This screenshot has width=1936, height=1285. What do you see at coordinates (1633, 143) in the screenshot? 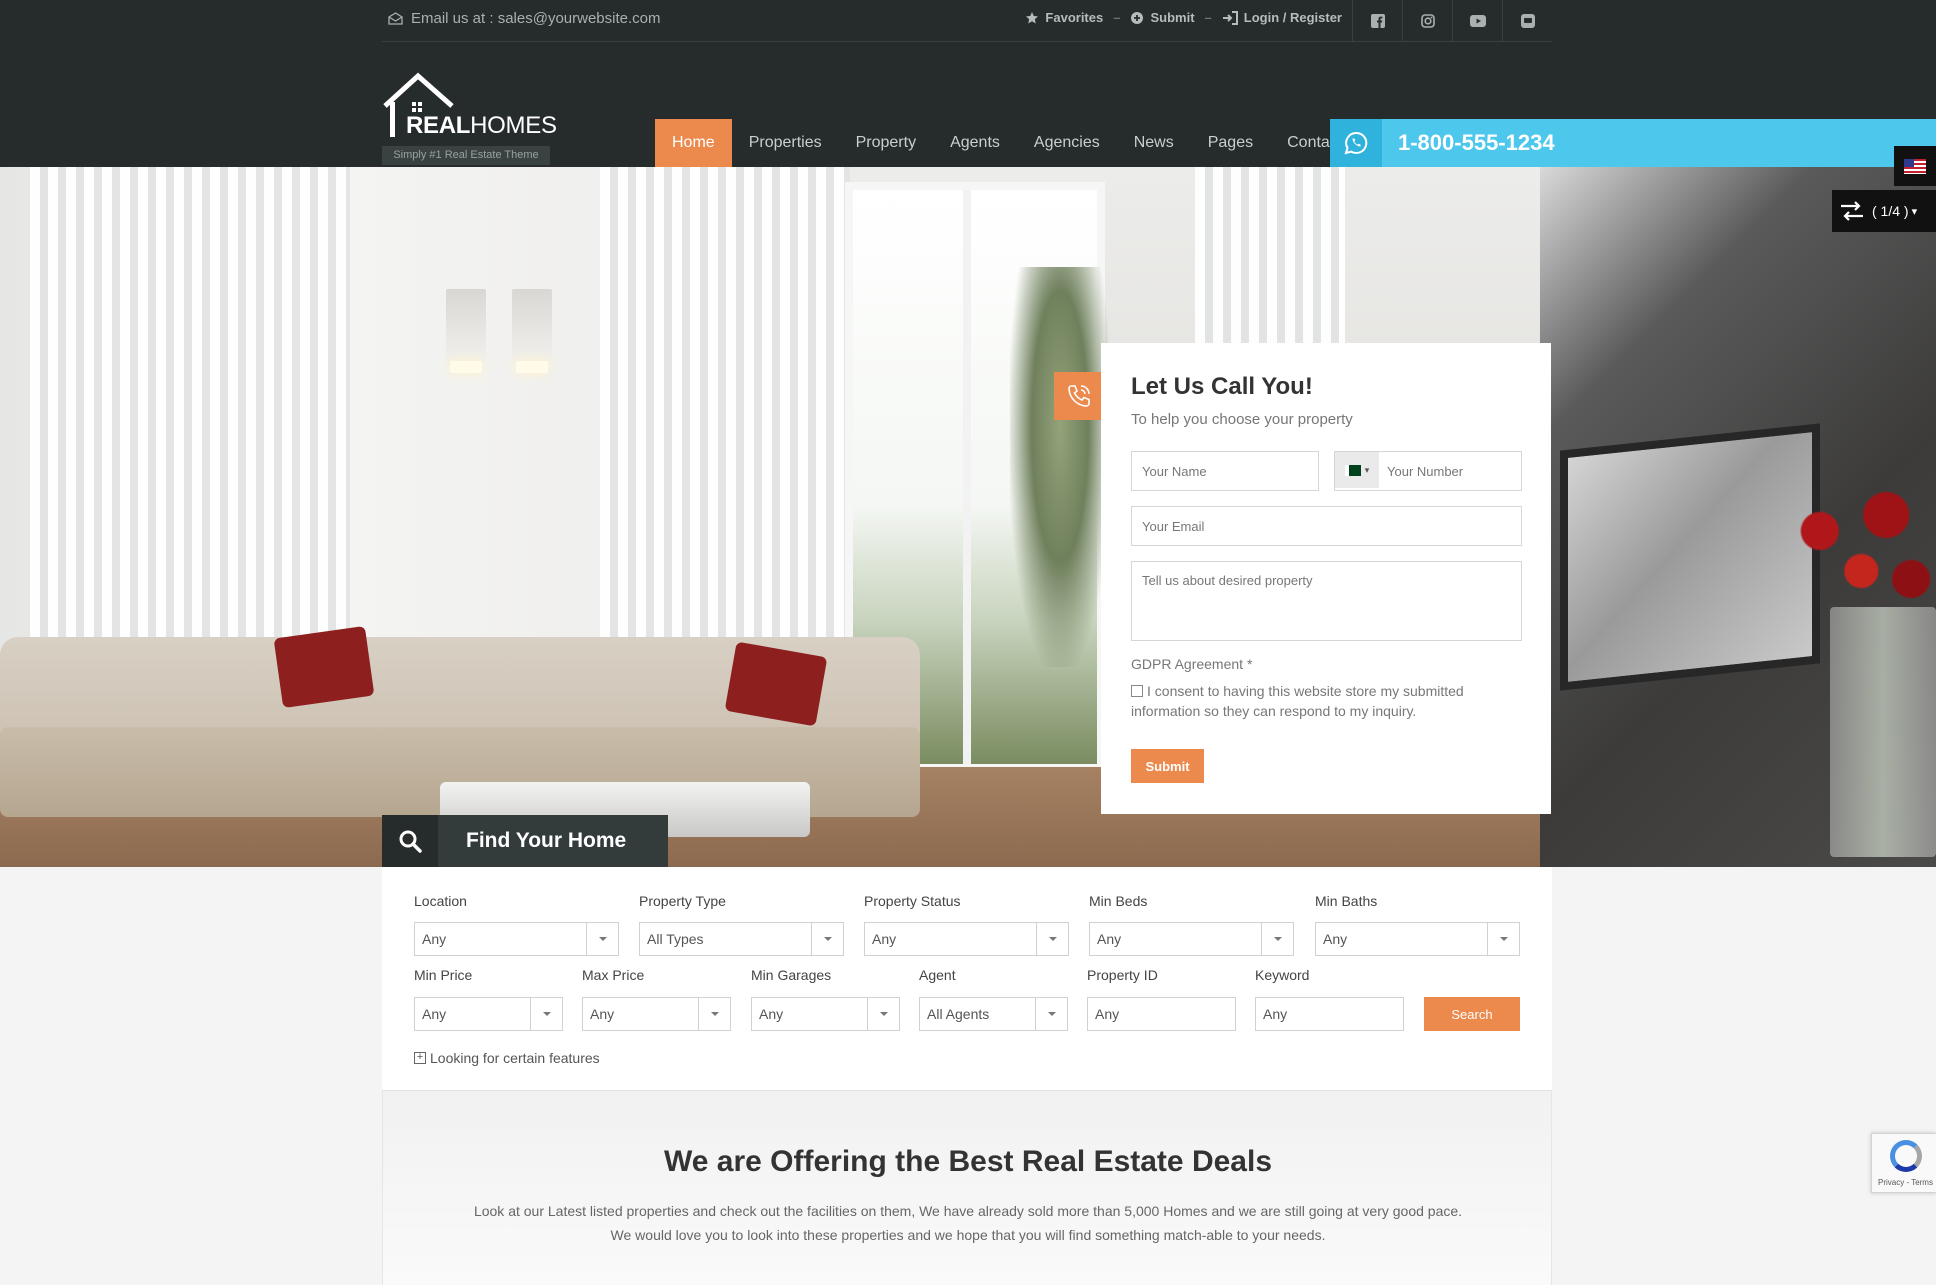
I see `phone-bar: 1-800-555-1234` at bounding box center [1633, 143].